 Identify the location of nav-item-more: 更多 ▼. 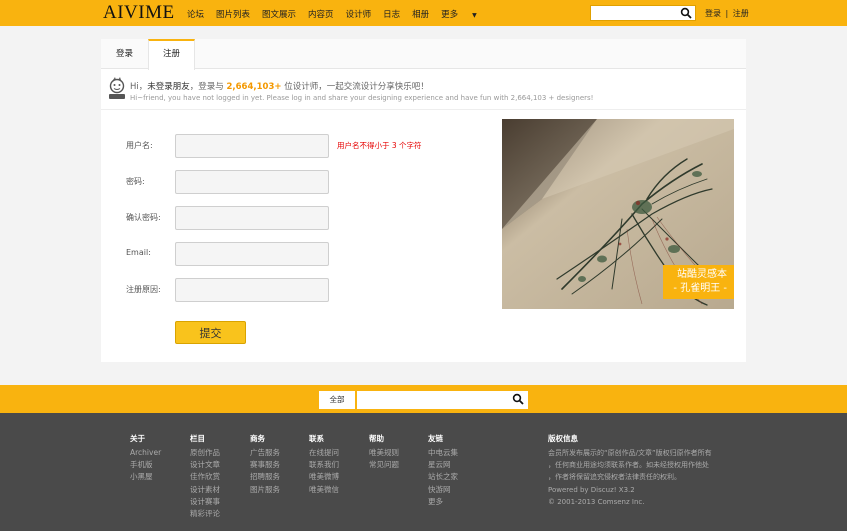
(465, 14).